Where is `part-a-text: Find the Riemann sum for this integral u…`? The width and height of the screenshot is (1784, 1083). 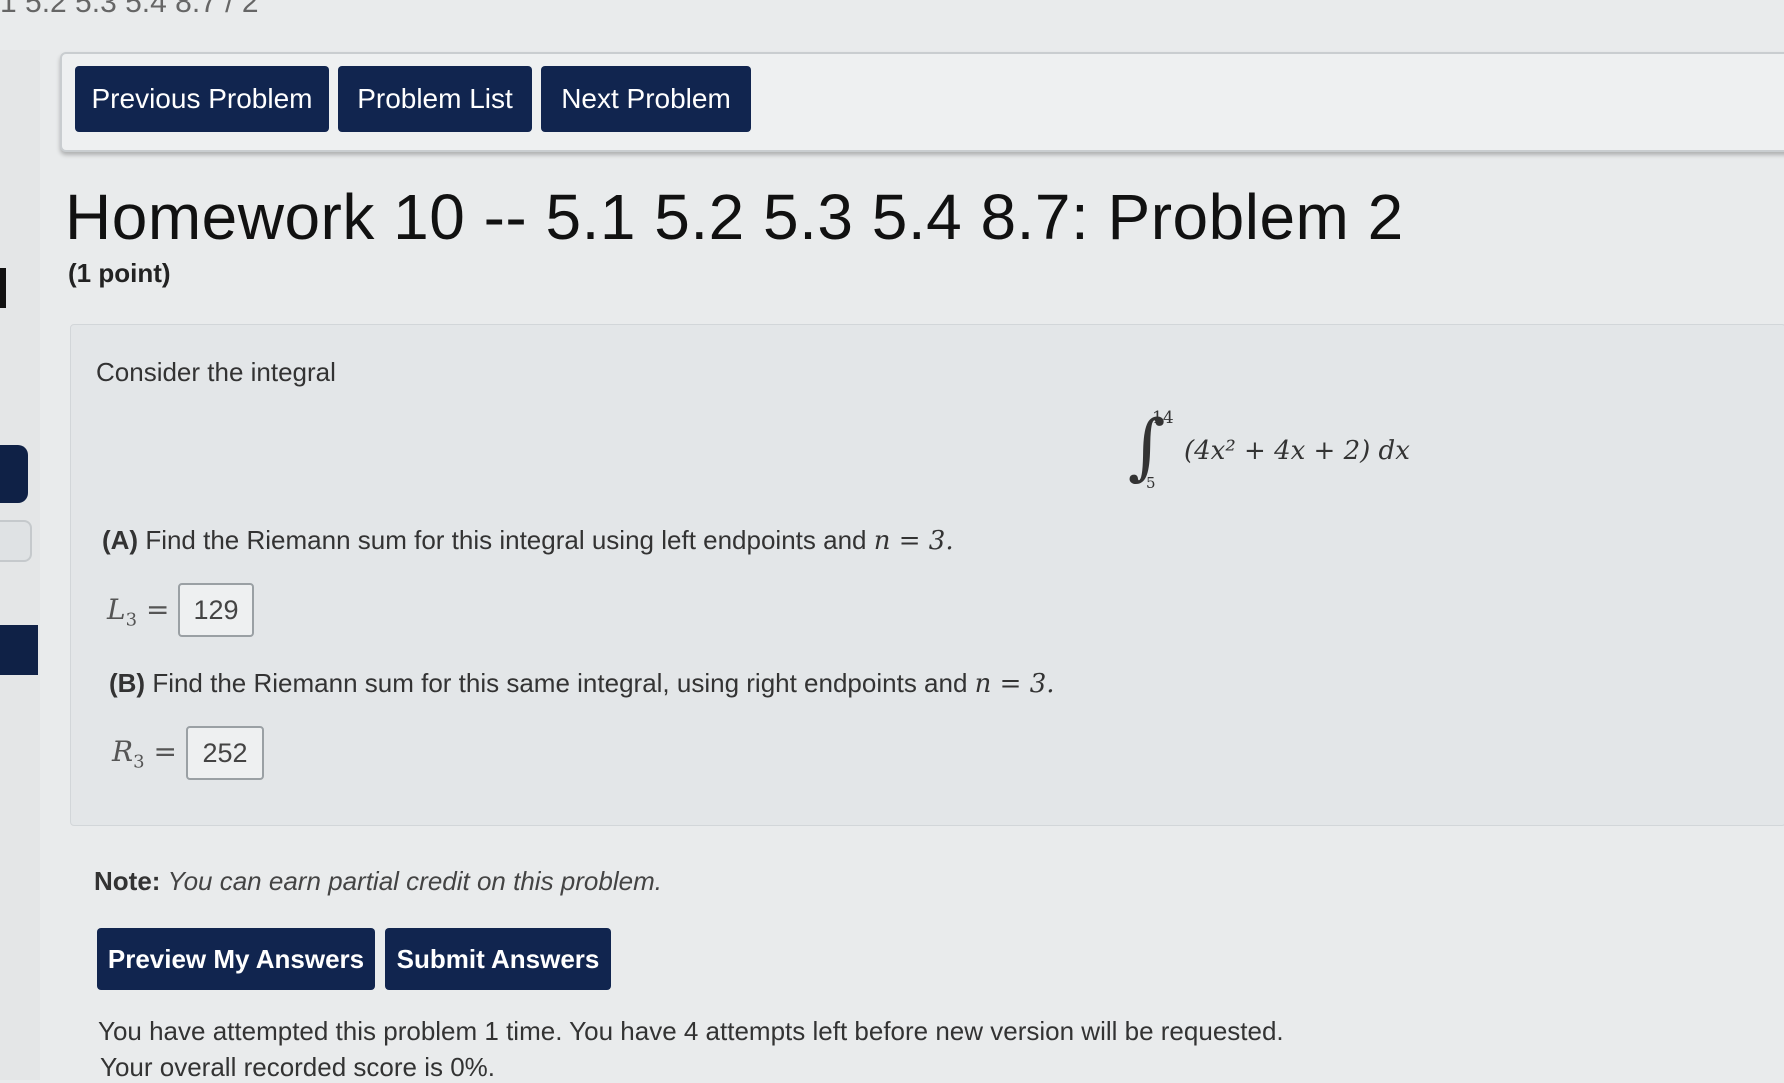 part-a-text: Find the Riemann sum for this integral u… is located at coordinates (506, 540).